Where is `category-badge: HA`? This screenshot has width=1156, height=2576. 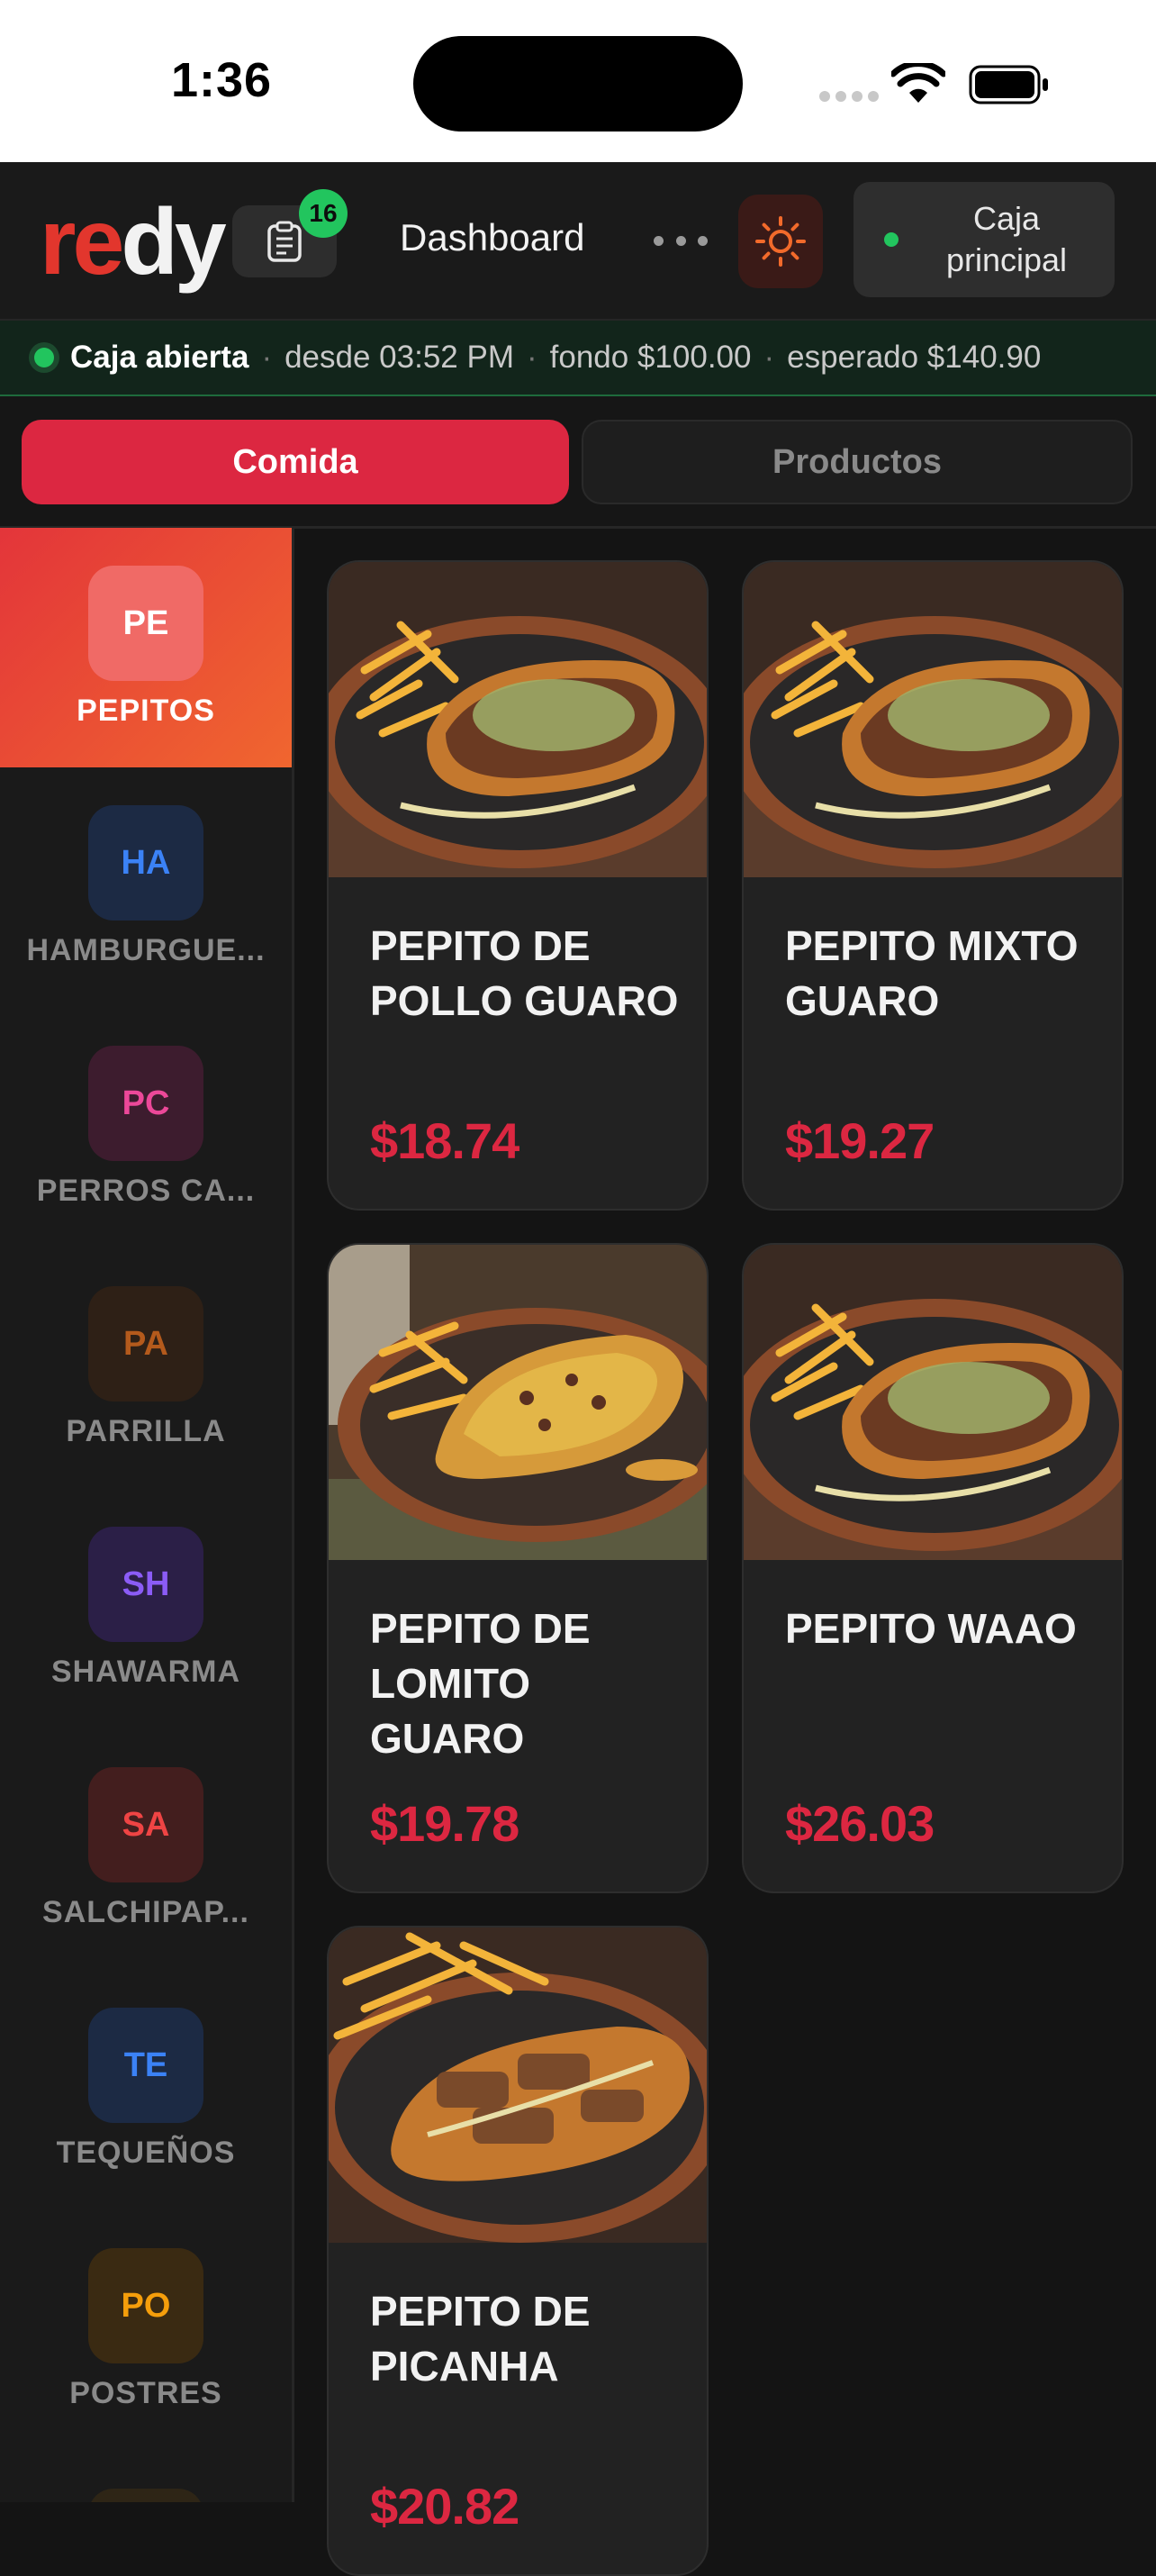 category-badge: HA is located at coordinates (145, 863).